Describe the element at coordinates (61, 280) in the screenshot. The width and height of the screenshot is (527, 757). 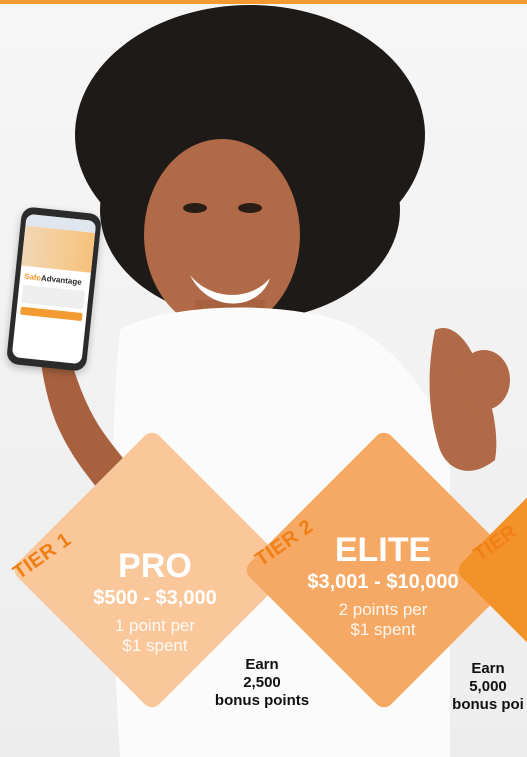
I see `phone-logo-part-2: Advantage` at that location.